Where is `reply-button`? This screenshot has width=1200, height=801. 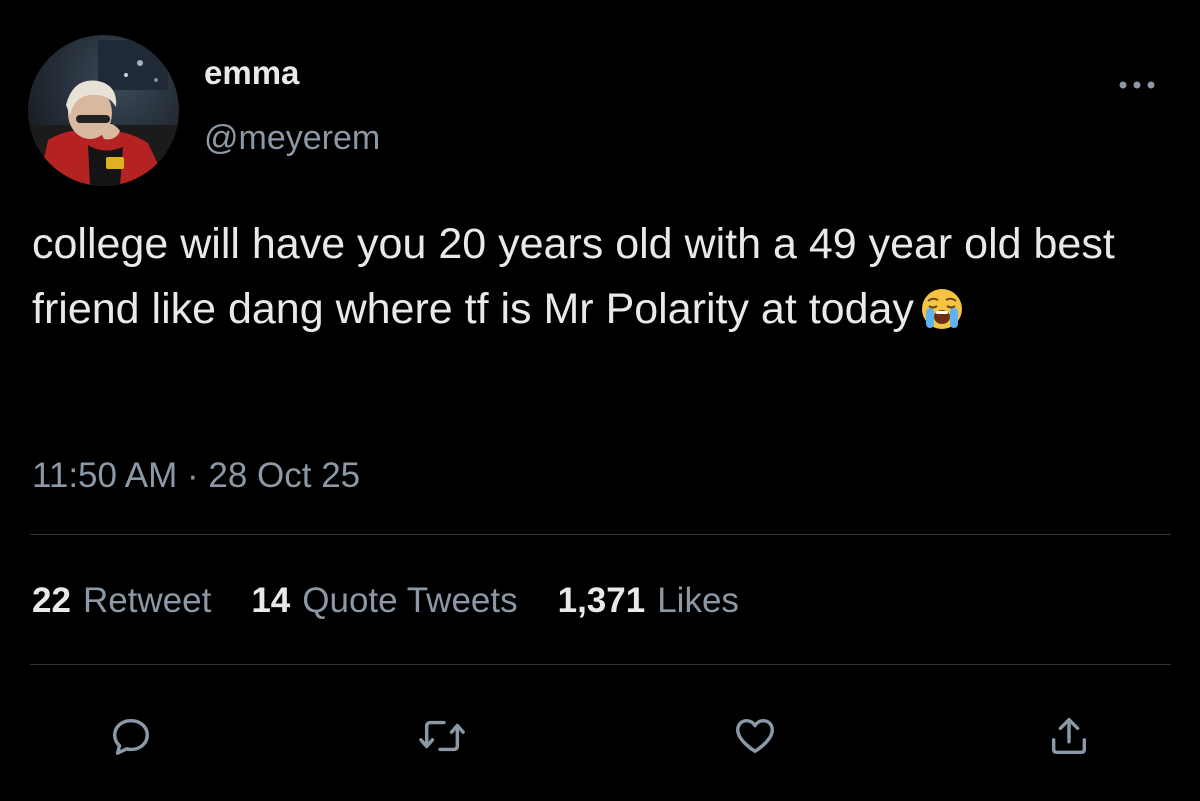
reply-button is located at coordinates (131, 736).